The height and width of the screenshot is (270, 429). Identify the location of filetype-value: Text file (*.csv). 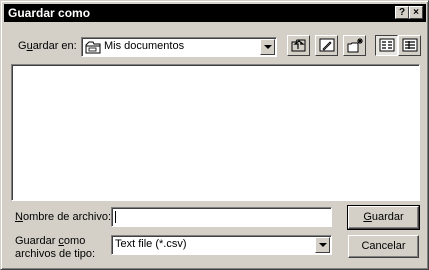
(151, 244).